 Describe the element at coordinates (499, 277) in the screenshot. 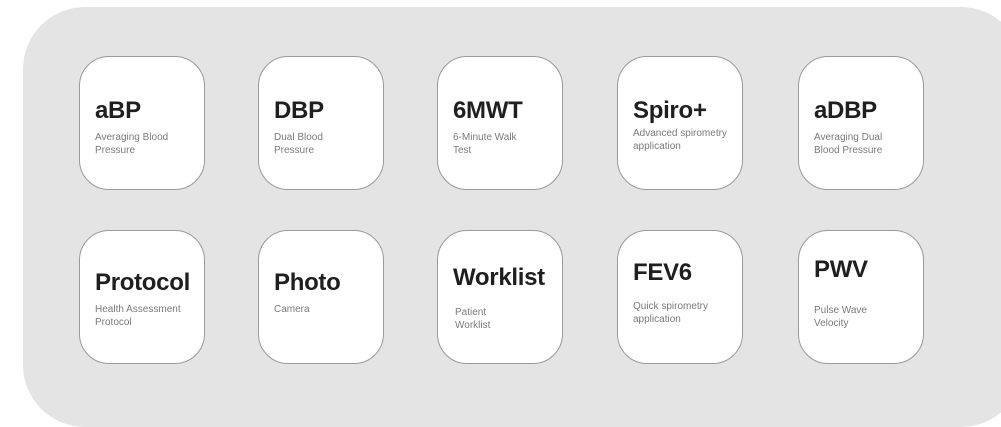

I see `app-title: Worklist` at that location.